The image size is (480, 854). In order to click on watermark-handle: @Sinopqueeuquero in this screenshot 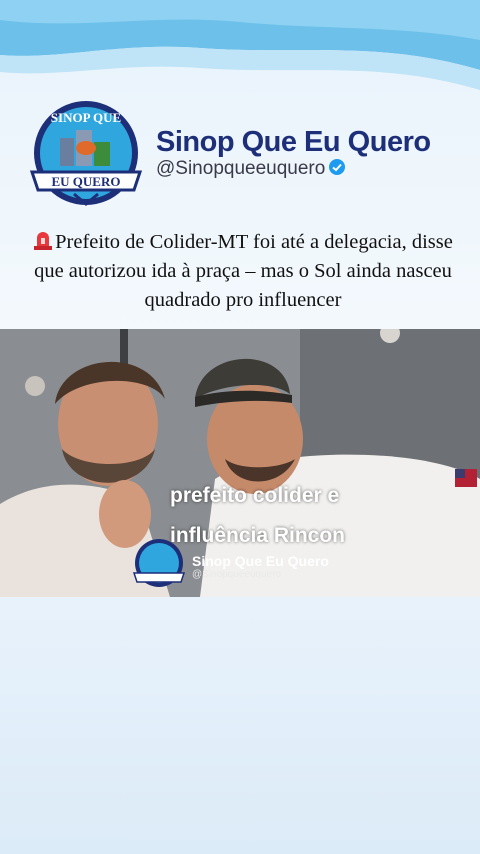, I will do `click(237, 574)`.